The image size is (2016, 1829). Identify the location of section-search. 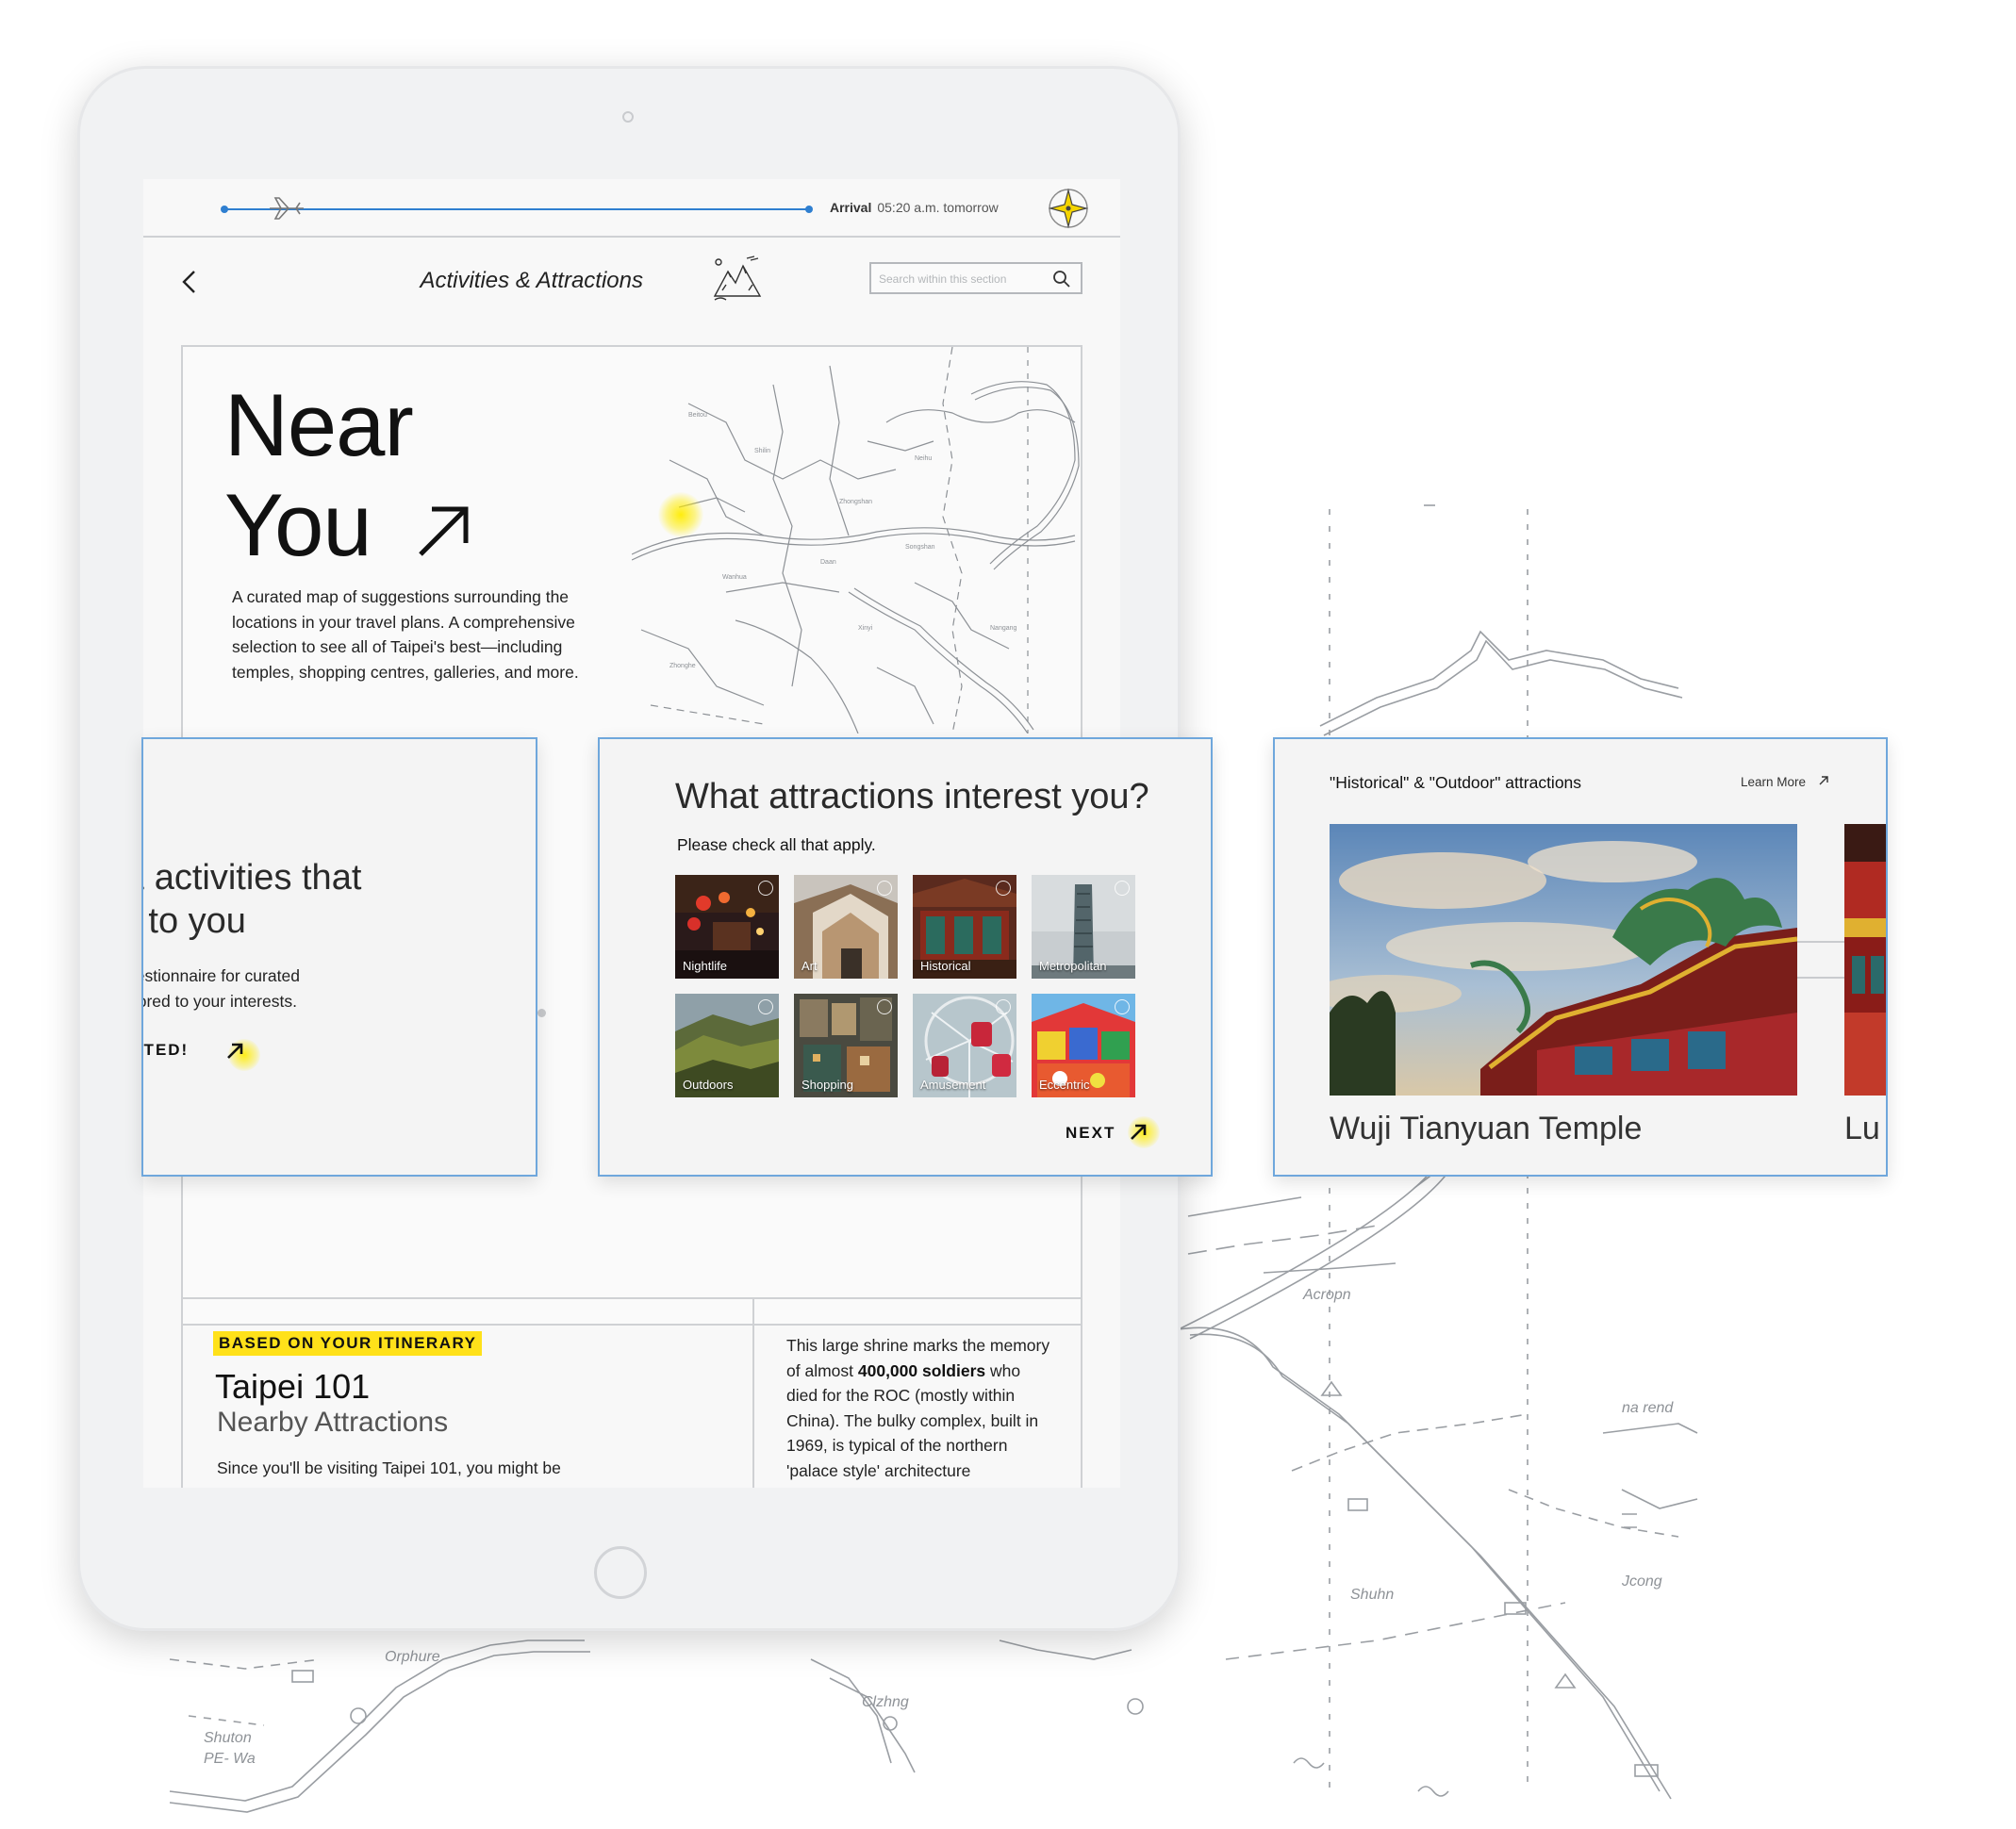
(975, 278).